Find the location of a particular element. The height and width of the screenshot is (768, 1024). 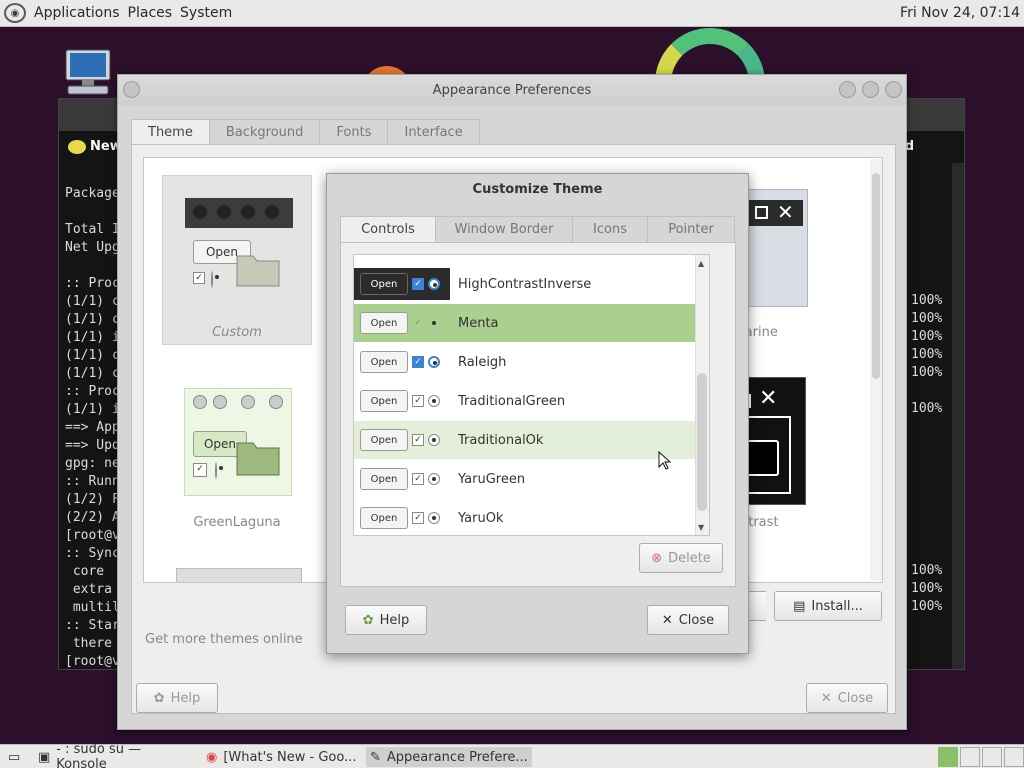

theme-tile-marine: ✕ is located at coordinates (775, 248).